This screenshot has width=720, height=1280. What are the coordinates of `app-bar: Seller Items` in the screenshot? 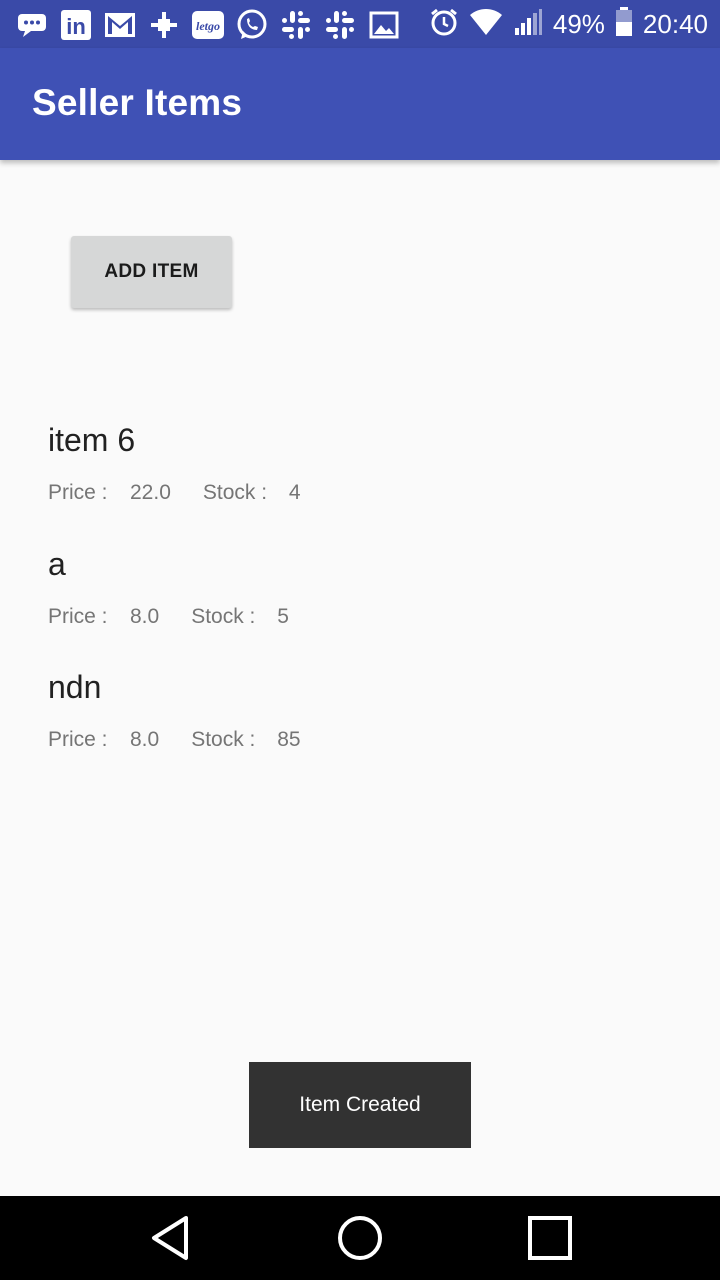 It's located at (360, 104).